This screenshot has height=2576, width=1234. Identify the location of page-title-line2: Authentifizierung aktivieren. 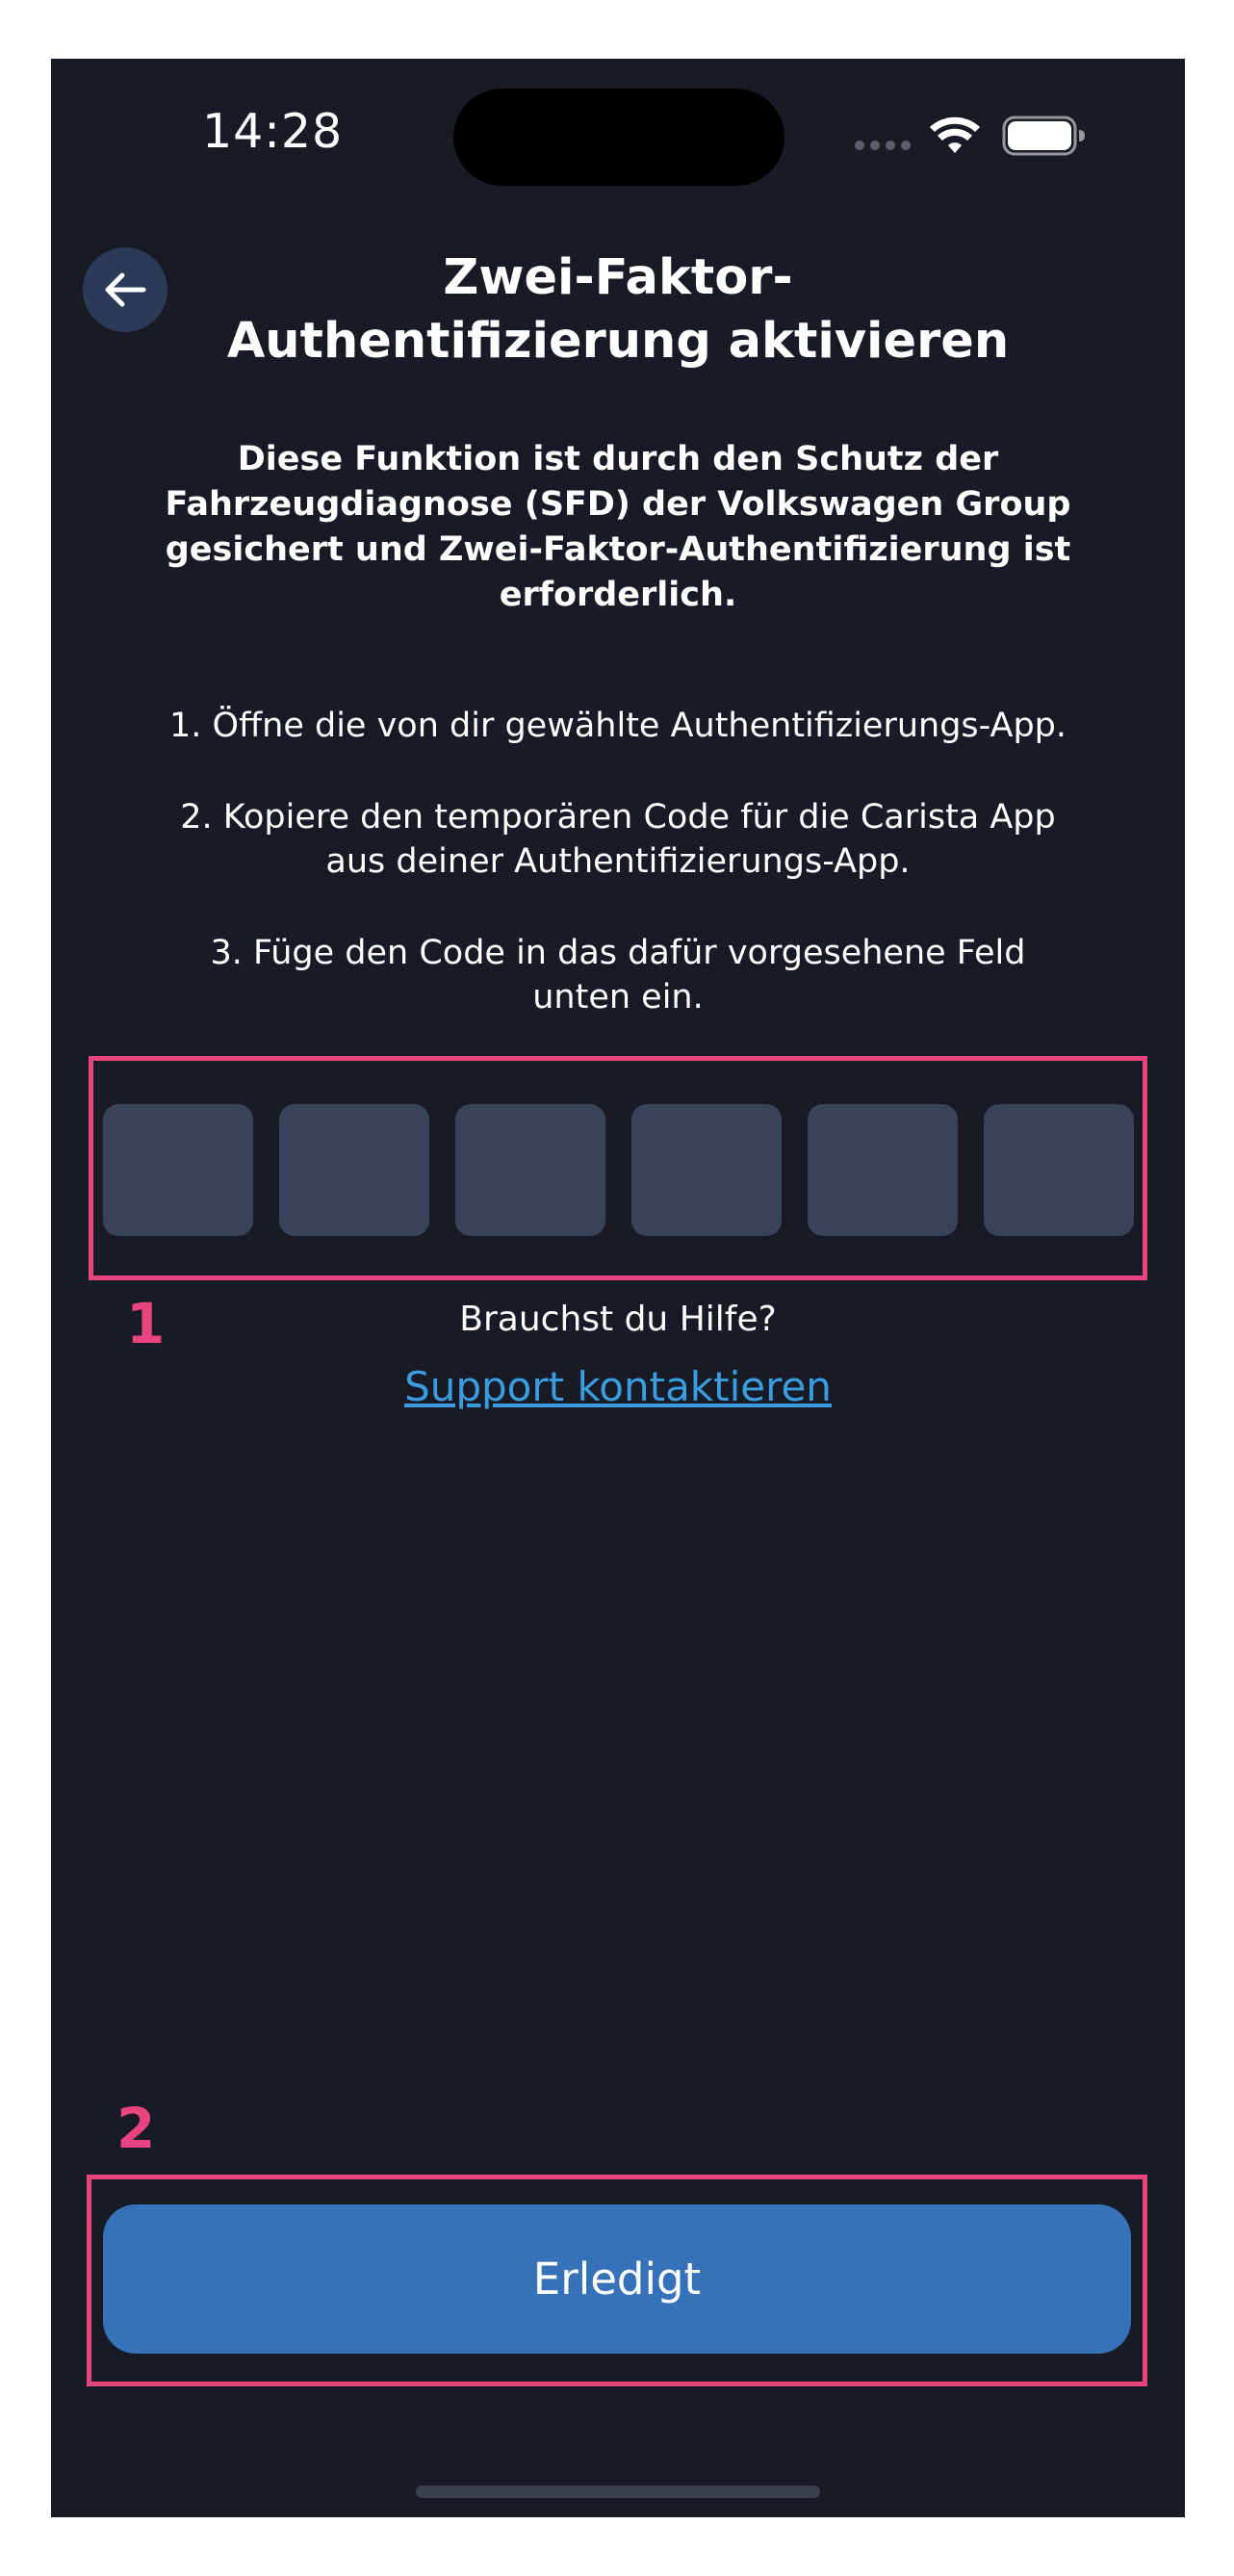
(618, 342).